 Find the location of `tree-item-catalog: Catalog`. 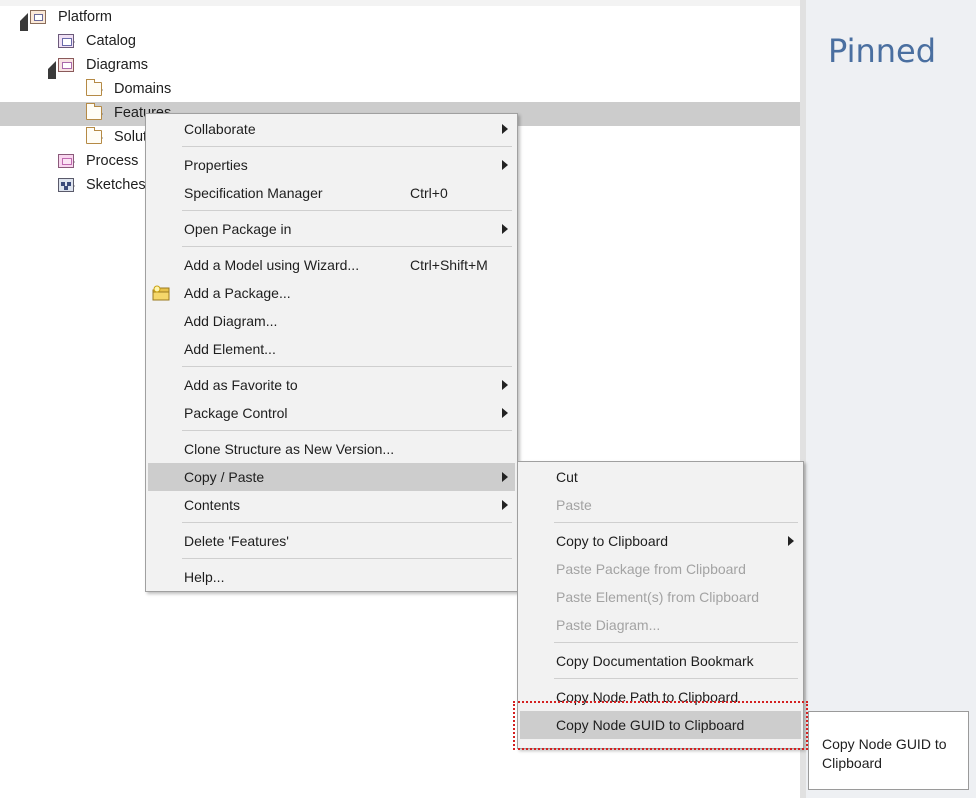

tree-item-catalog: Catalog is located at coordinates (400, 42).